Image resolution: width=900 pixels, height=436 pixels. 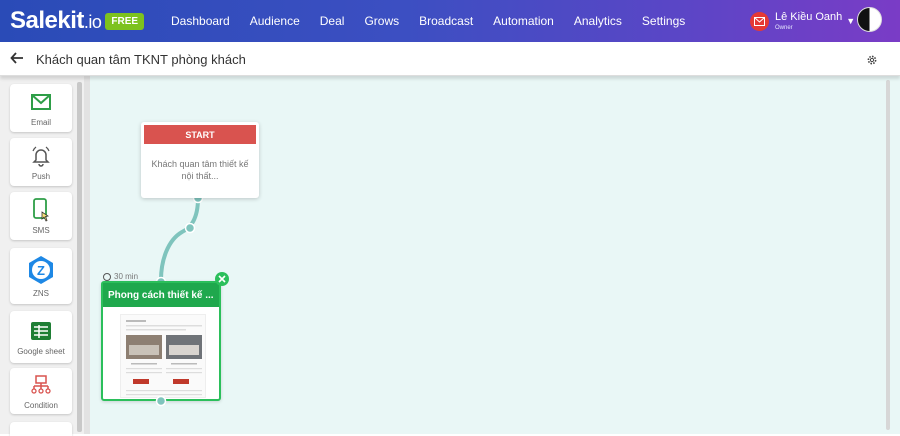 I want to click on svg-text: Z, so click(x=41, y=270).